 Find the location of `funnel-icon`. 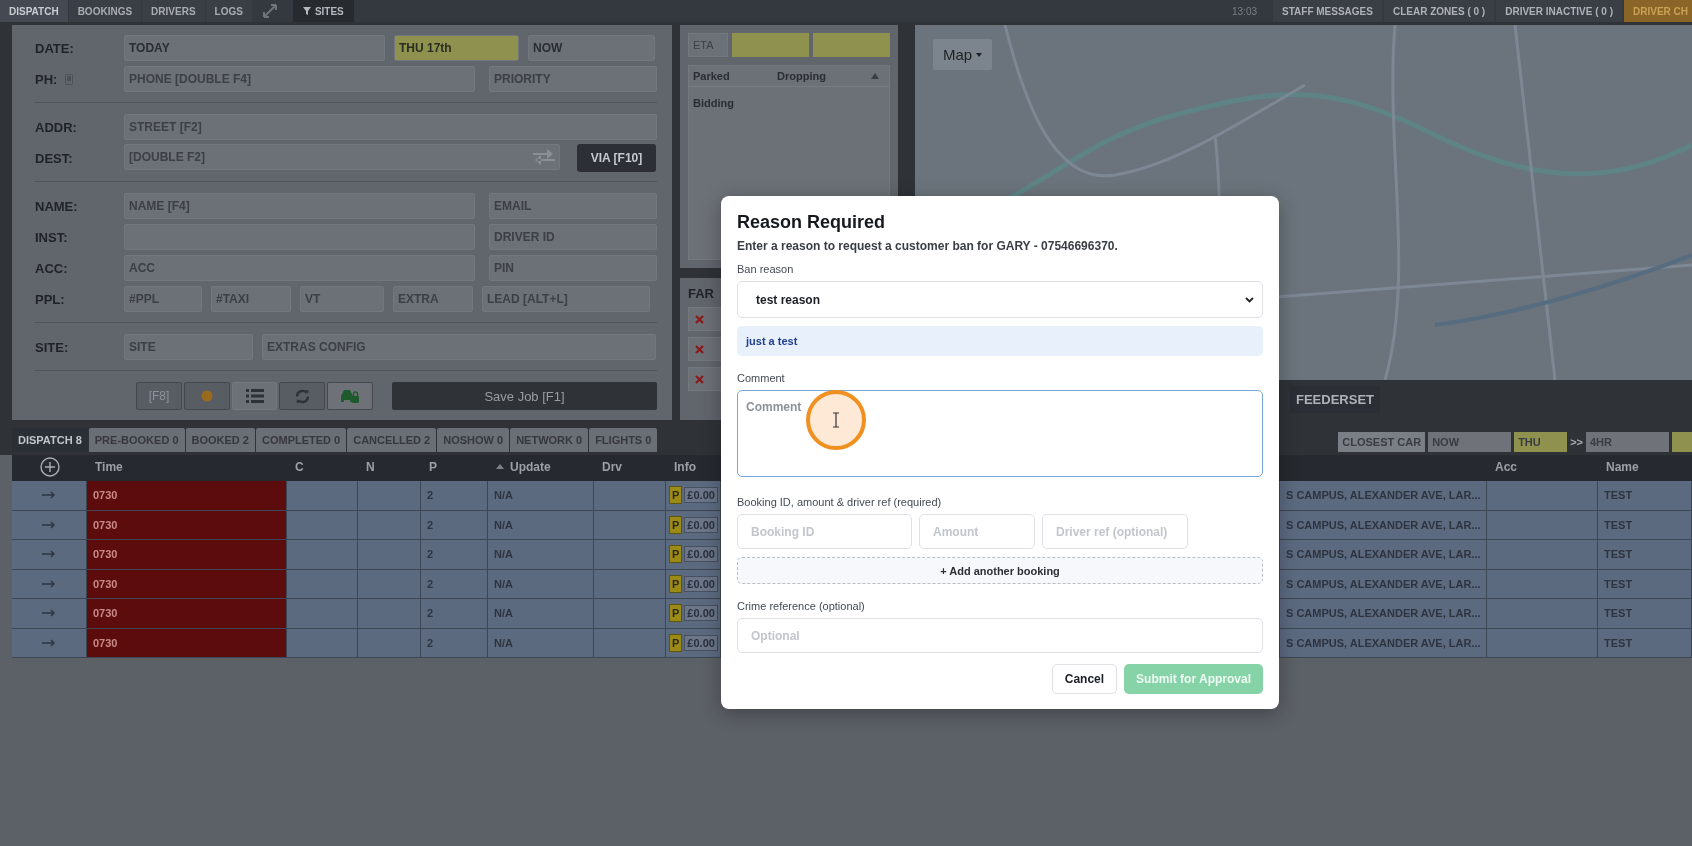

funnel-icon is located at coordinates (306, 11).